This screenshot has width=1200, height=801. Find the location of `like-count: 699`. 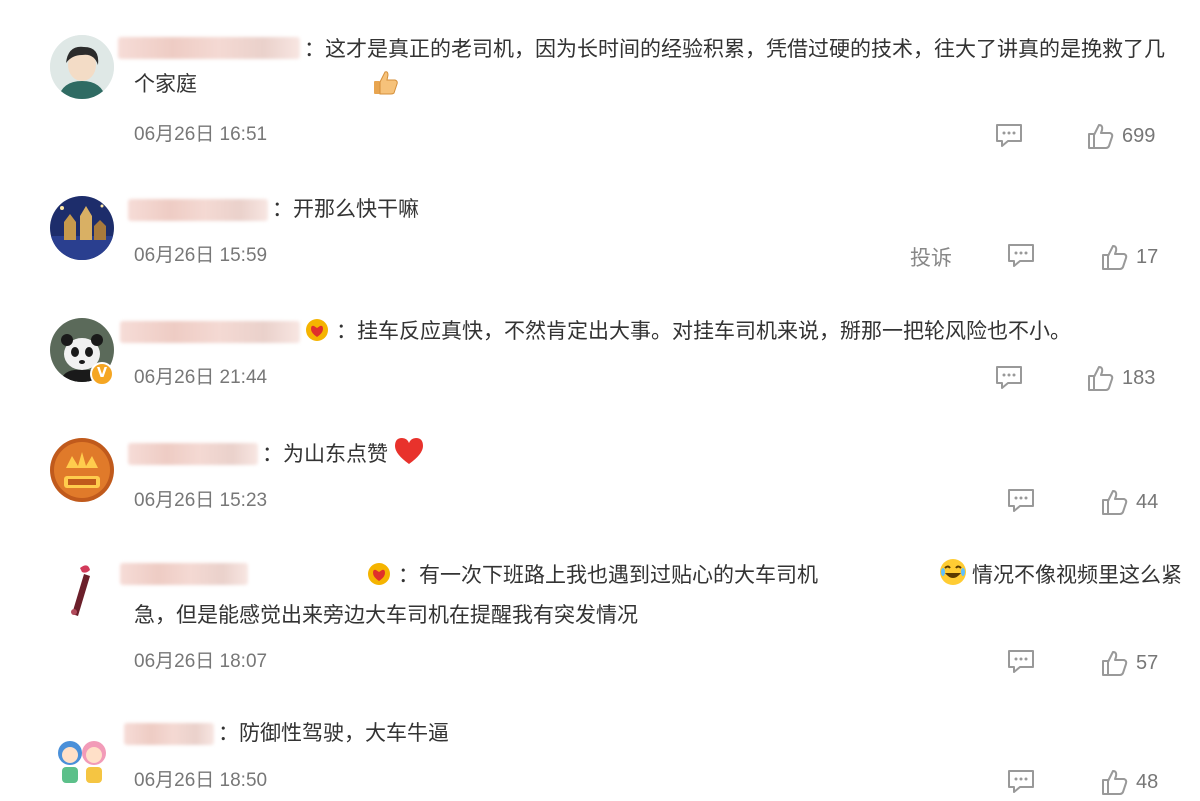

like-count: 699 is located at coordinates (1139, 135).